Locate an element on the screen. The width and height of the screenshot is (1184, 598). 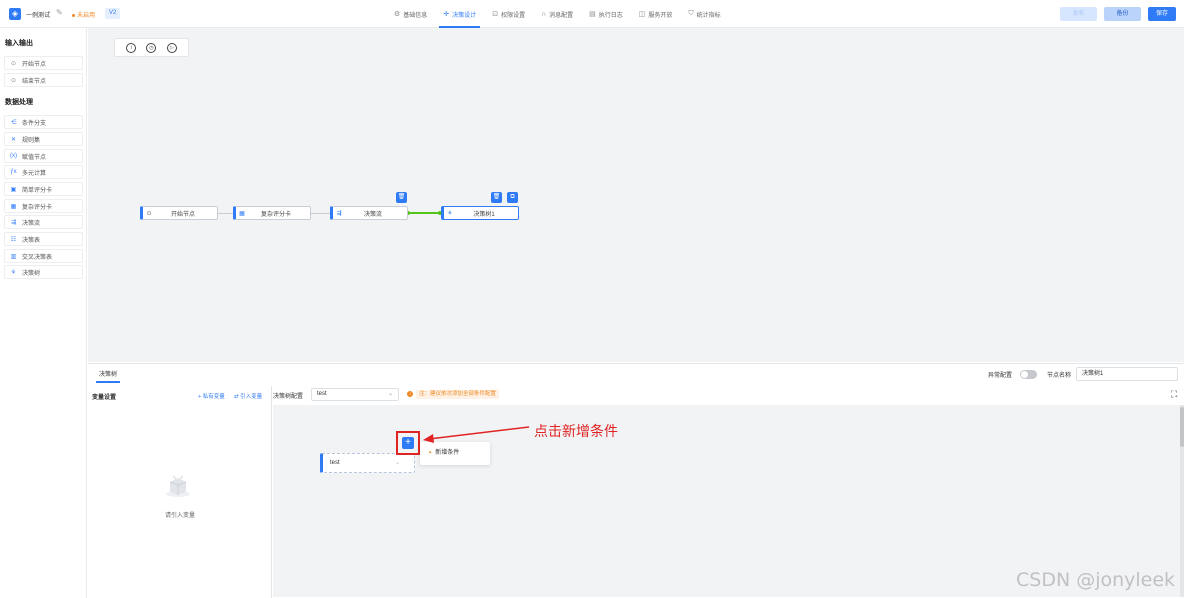
play-circle-icon: ⊙ is located at coordinates (149, 213).